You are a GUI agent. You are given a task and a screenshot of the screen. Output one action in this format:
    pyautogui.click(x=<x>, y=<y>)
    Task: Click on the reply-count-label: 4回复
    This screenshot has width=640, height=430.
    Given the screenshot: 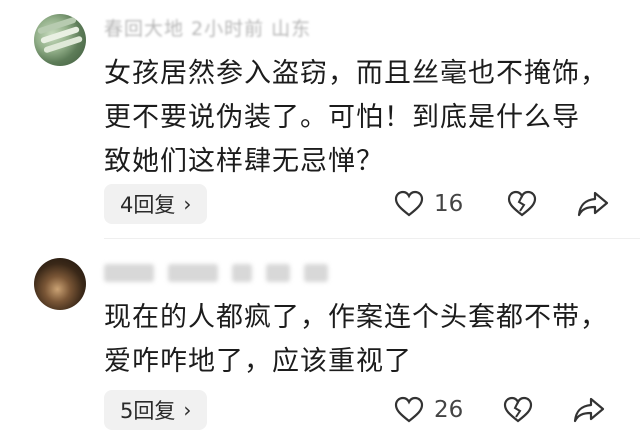 What is the action you would take?
    pyautogui.click(x=148, y=205)
    